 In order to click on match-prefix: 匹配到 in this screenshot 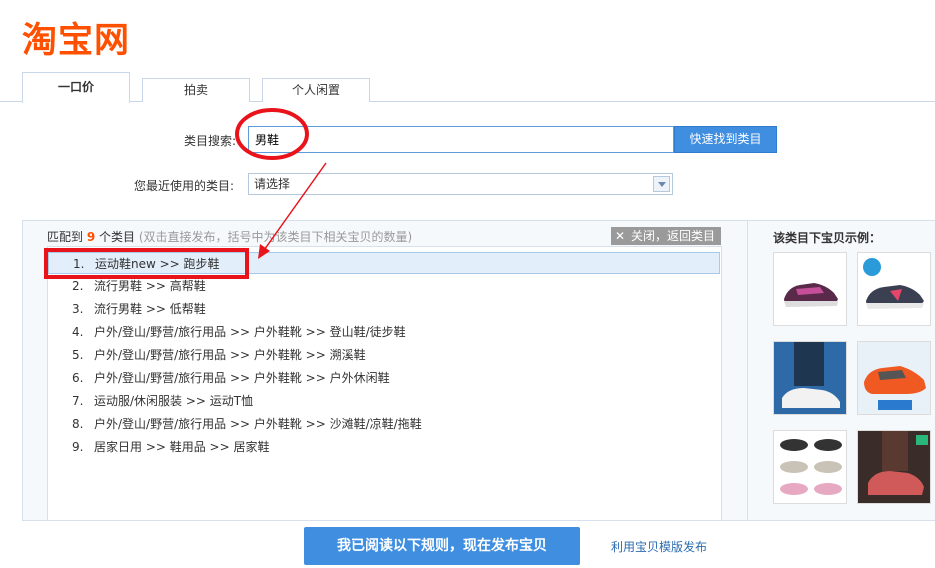, I will do `click(65, 237)`.